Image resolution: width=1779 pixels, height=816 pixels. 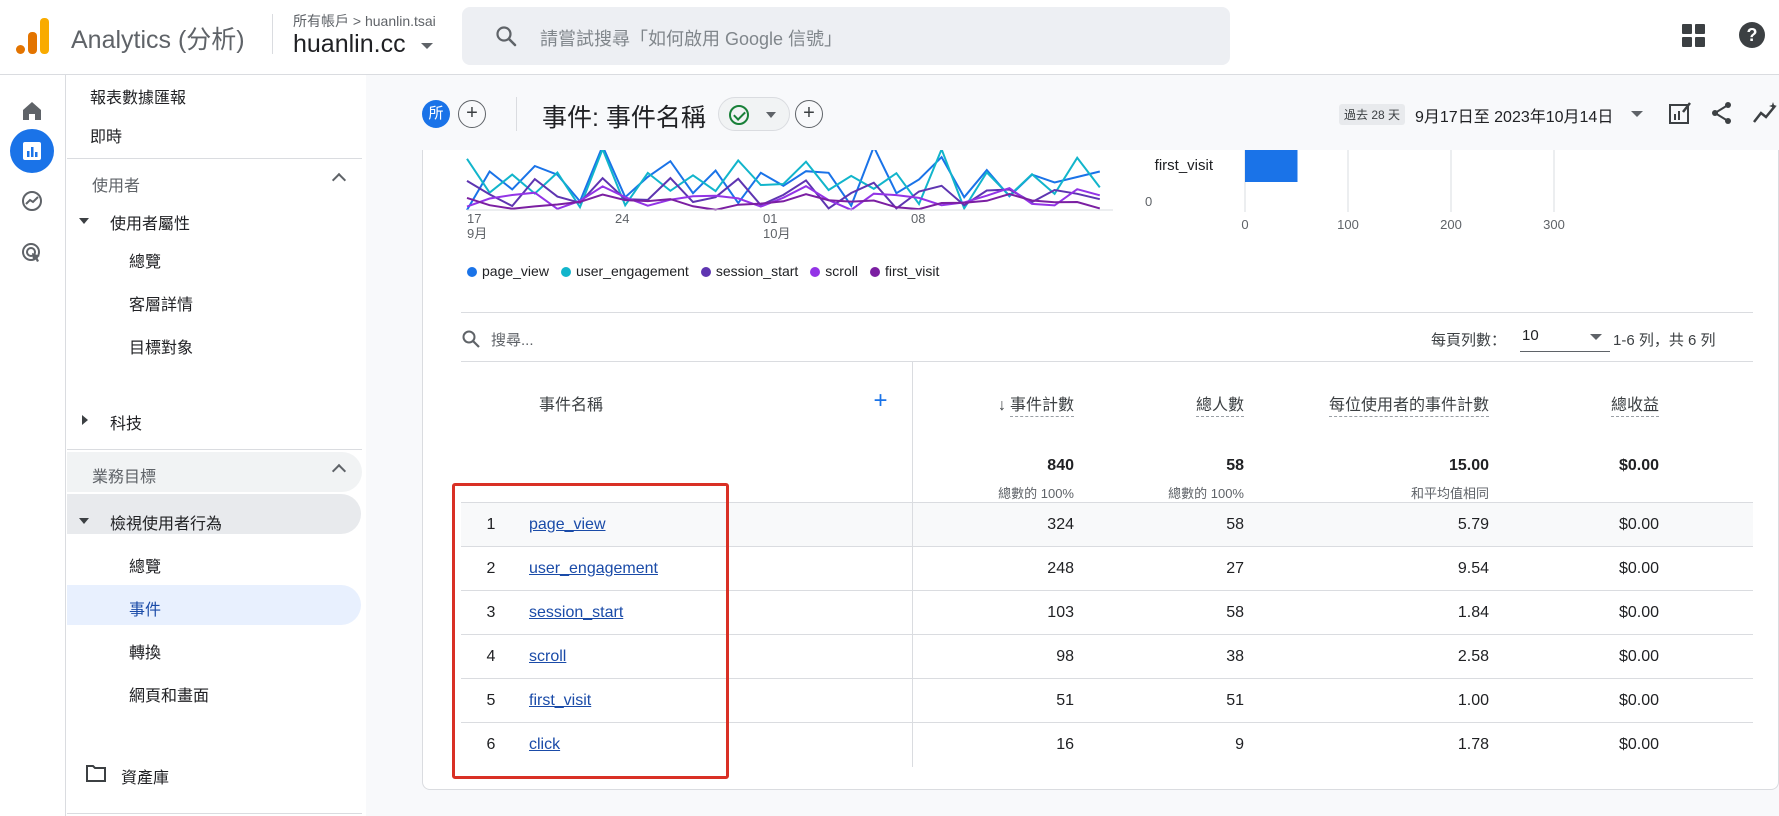 I want to click on col-header-event-count: ↓ 事件計數 840 總數的 100%, so click(x=997, y=432).